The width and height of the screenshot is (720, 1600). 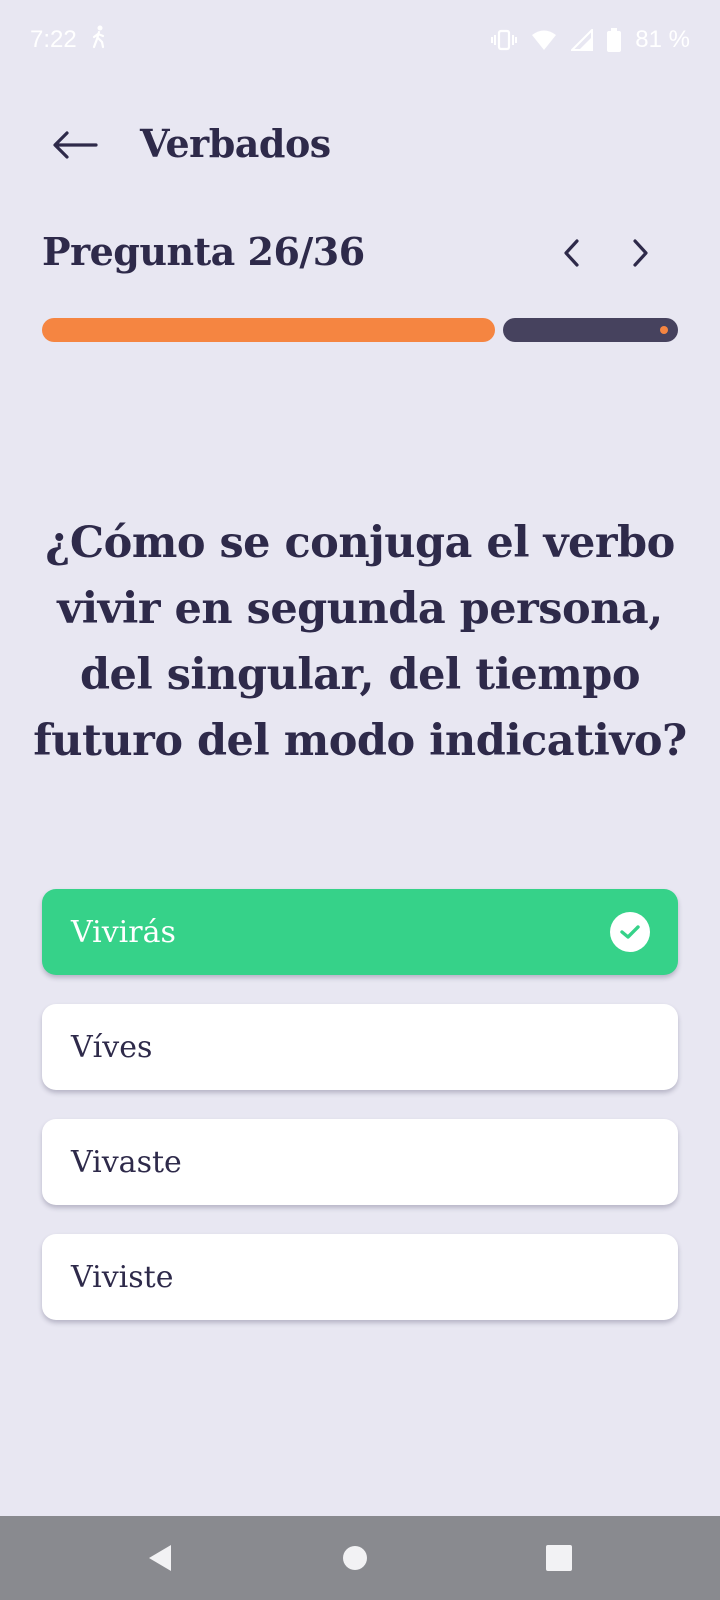 I want to click on answer-label: Vivirás, so click(x=123, y=932).